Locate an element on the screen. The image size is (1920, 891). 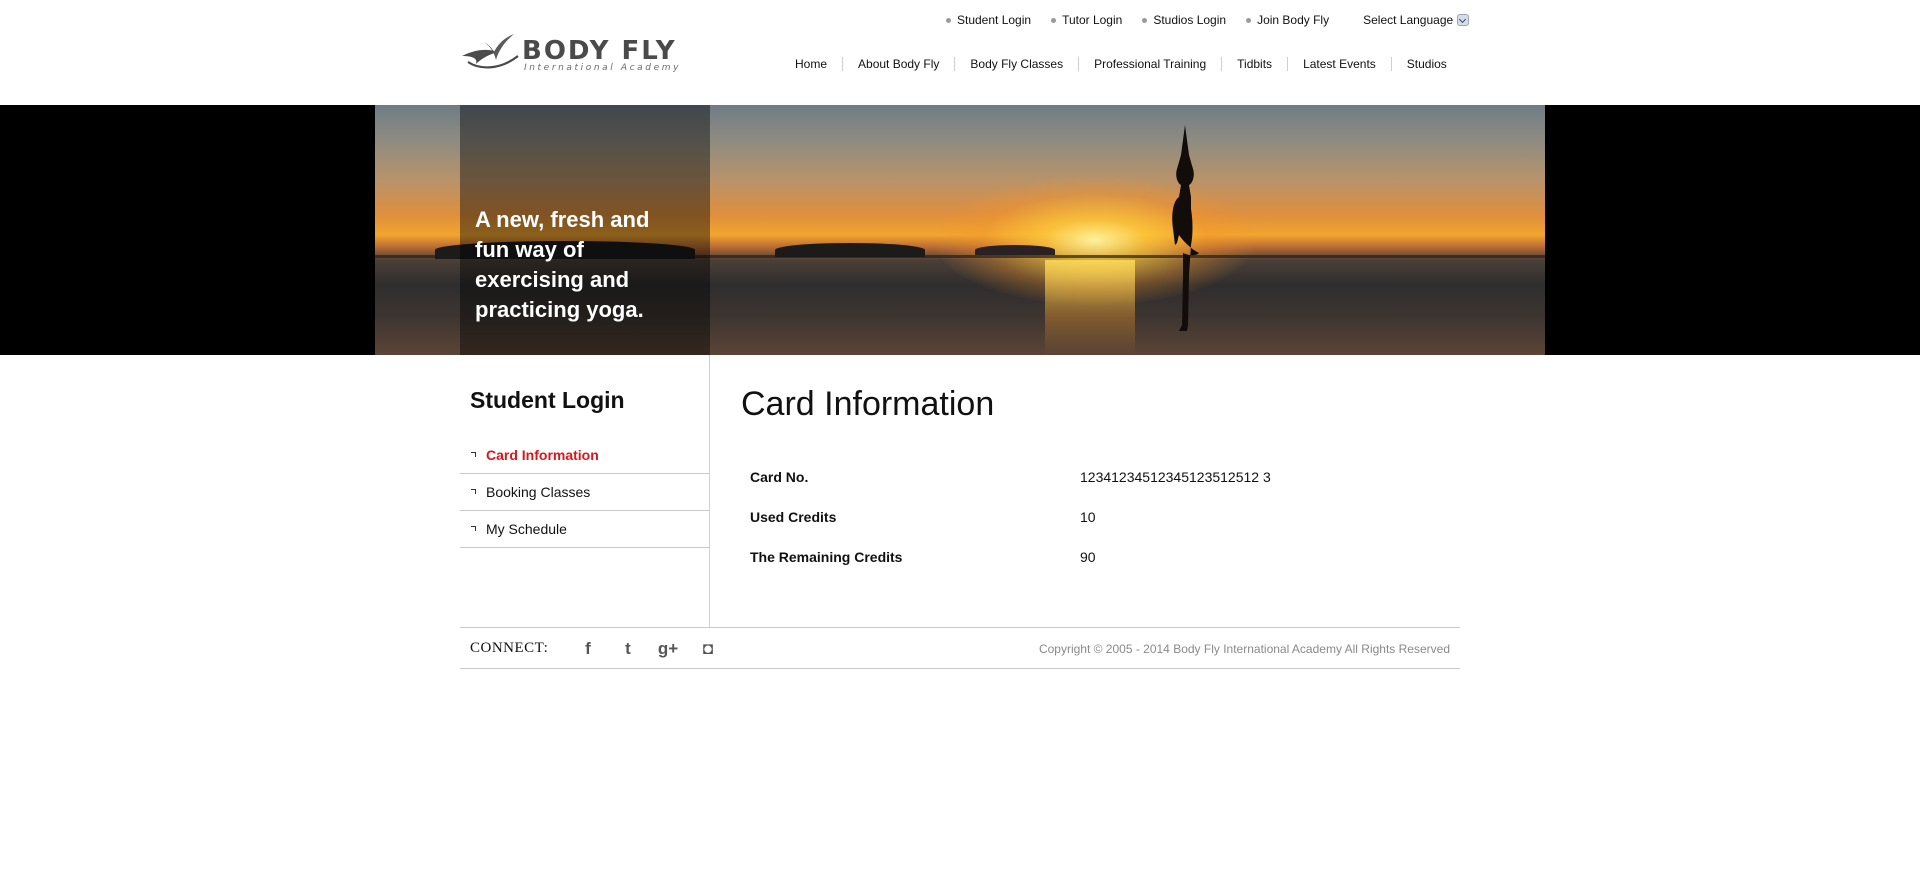
card-number-label: Card No. is located at coordinates (779, 477).